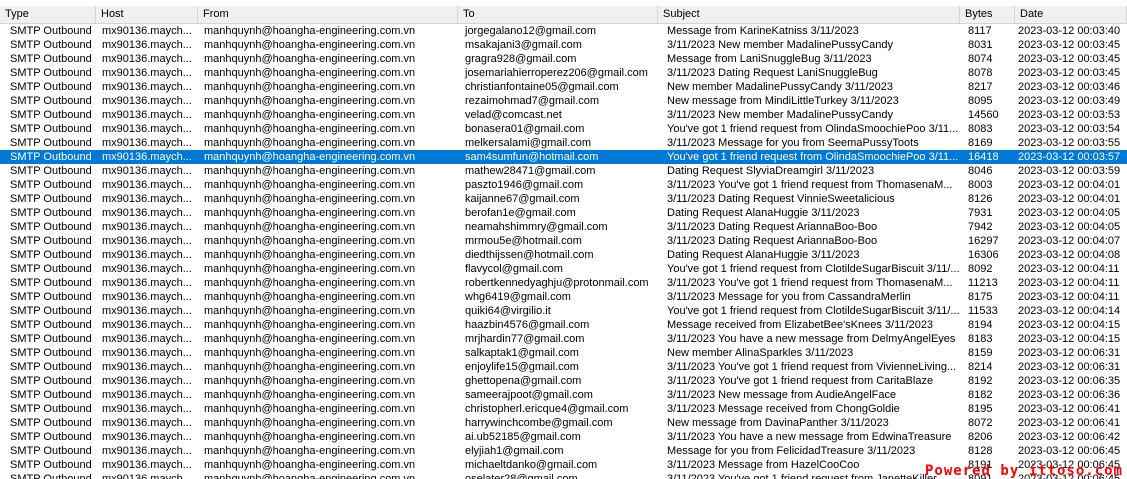 The image size is (1127, 479). What do you see at coordinates (521, 59) in the screenshot?
I see `cell-to: gragra928@gmail.com` at bounding box center [521, 59].